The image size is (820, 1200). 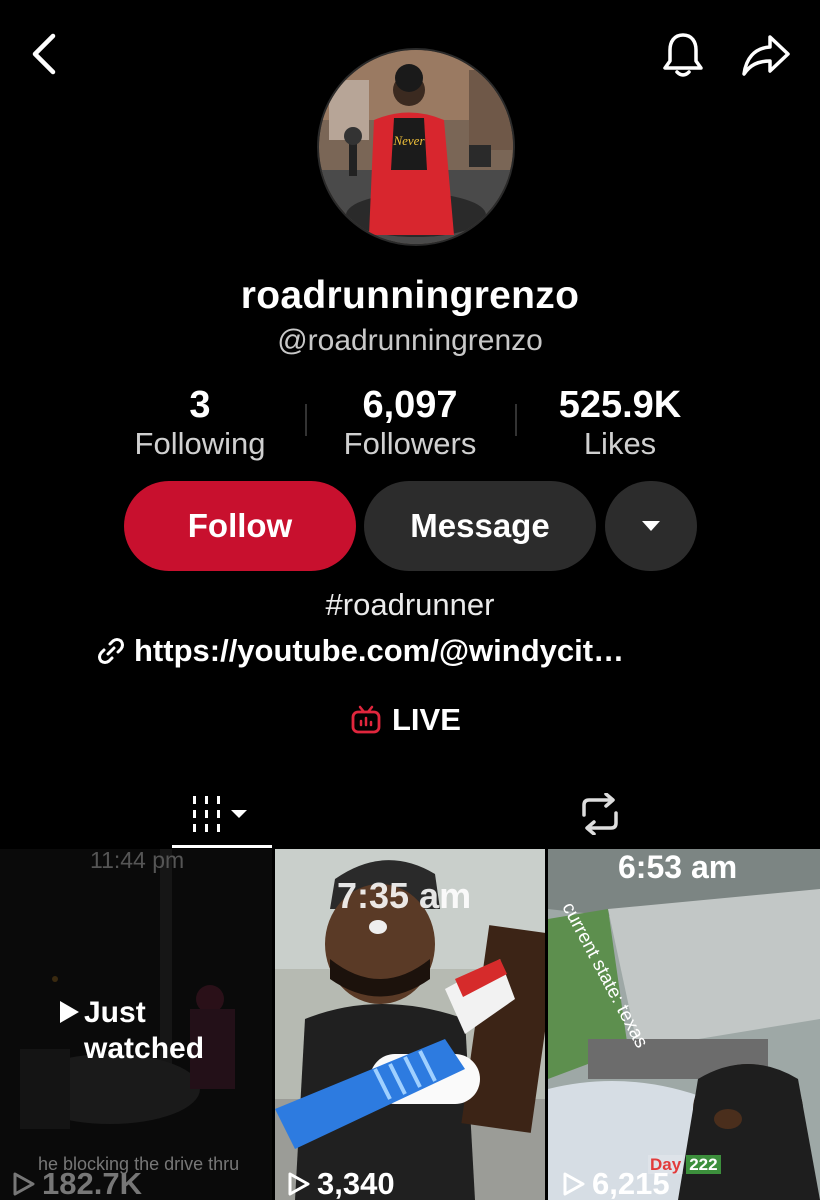 What do you see at coordinates (426, 719) in the screenshot?
I see `live-label: LIVE` at bounding box center [426, 719].